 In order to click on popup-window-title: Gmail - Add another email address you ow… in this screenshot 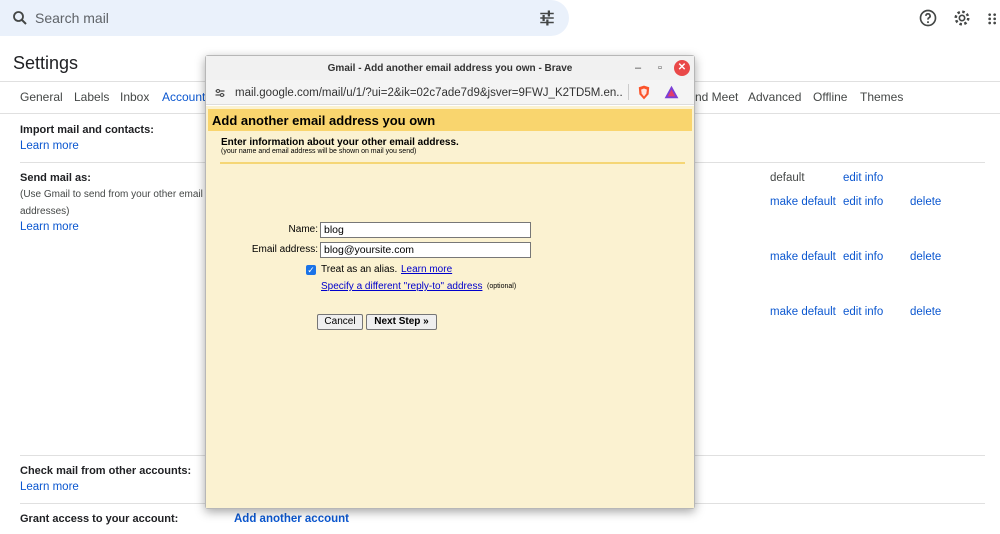, I will do `click(450, 68)`.